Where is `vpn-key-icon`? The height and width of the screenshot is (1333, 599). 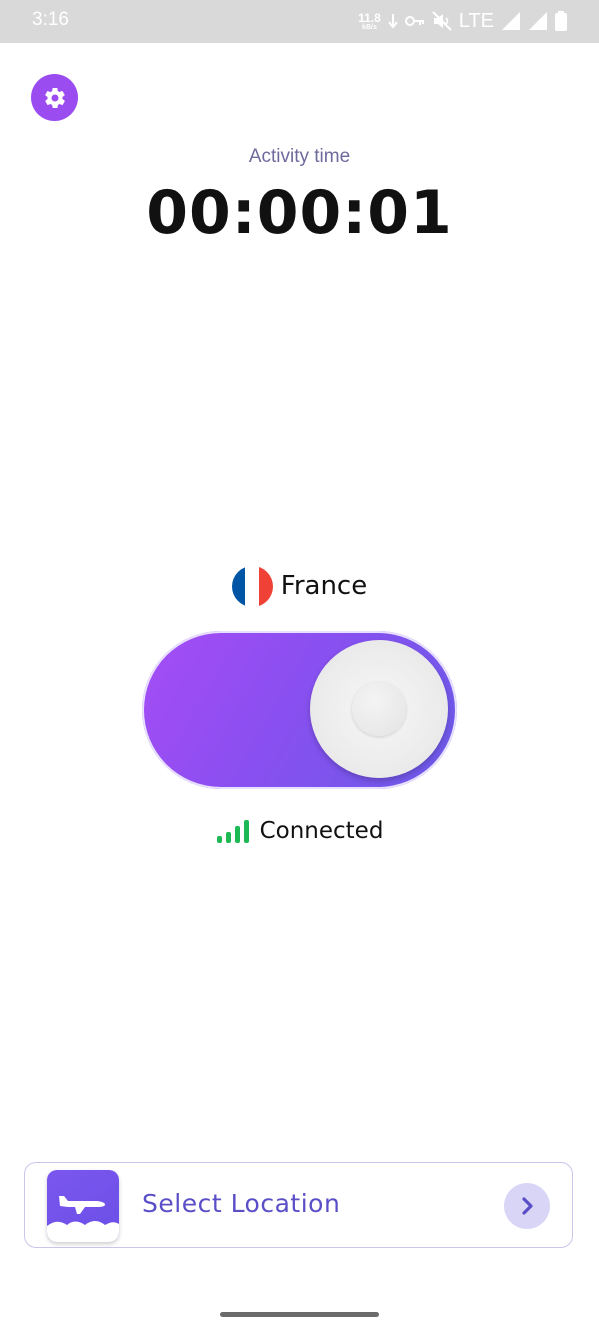
vpn-key-icon is located at coordinates (414, 21).